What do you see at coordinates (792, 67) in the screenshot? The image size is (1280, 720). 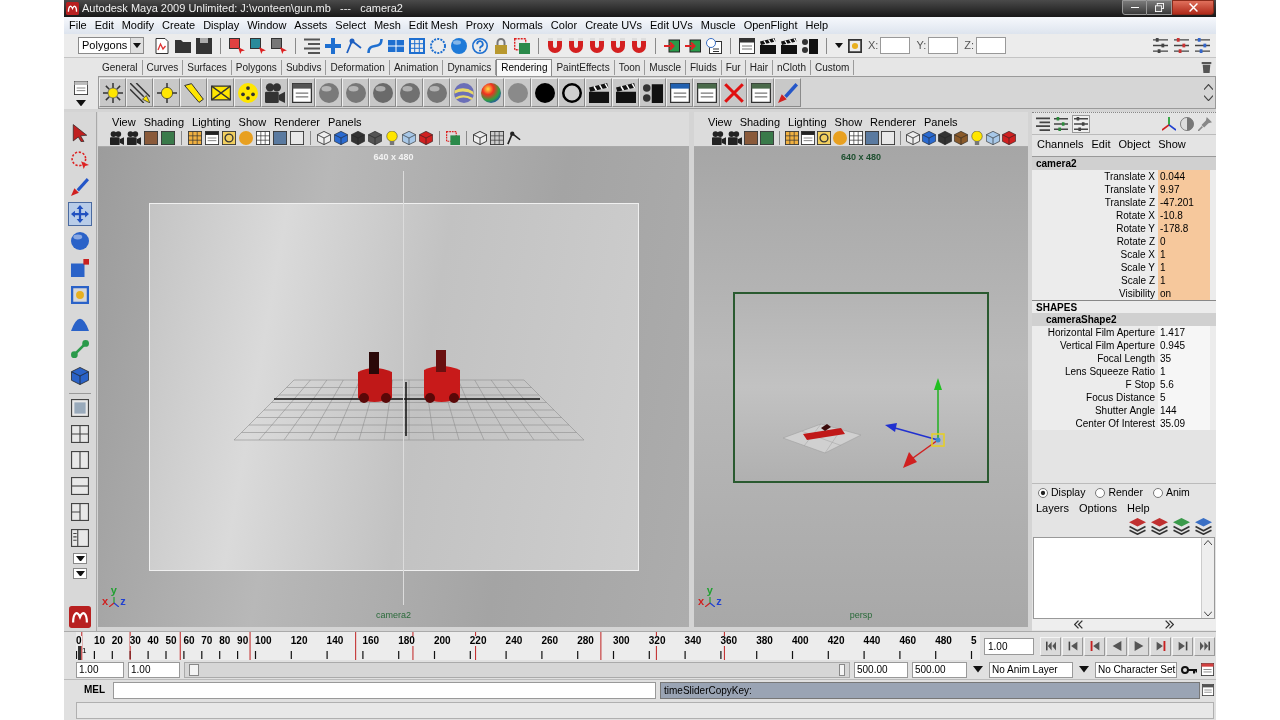 I see `shelf-tab: nCloth` at bounding box center [792, 67].